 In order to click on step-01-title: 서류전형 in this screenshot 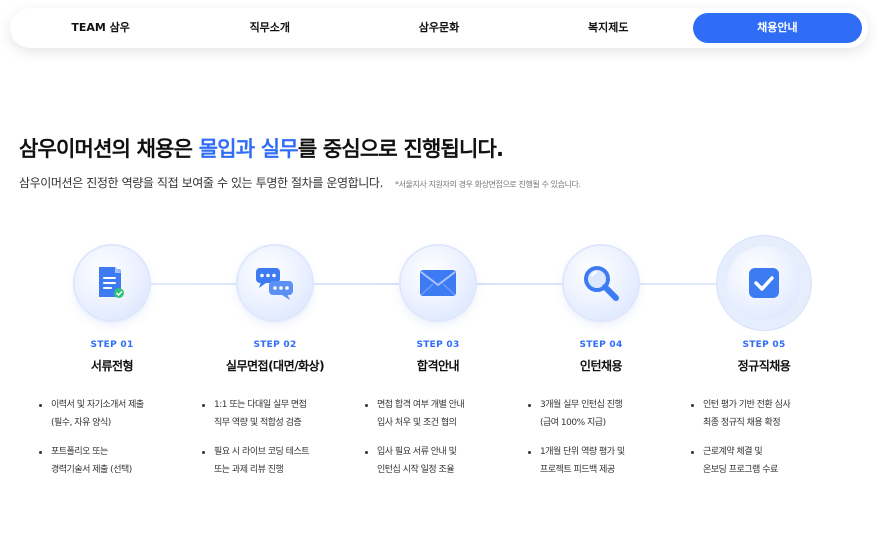, I will do `click(112, 366)`.